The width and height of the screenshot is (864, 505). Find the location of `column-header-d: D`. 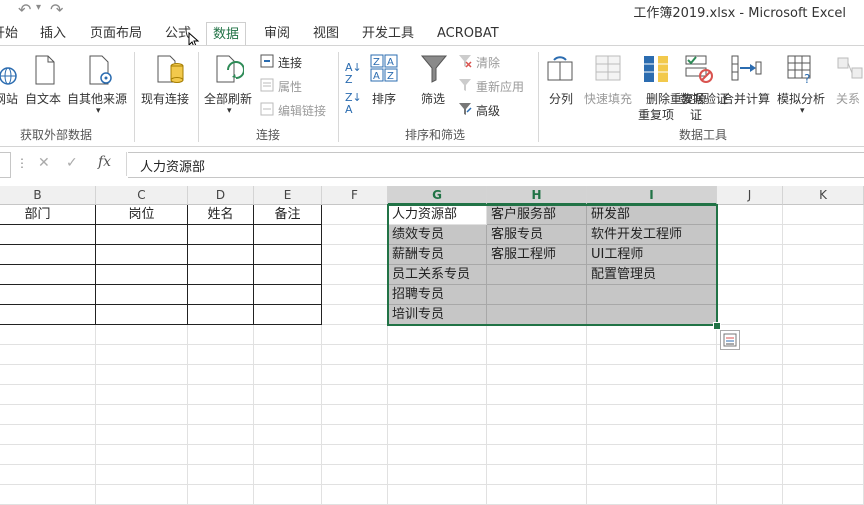

column-header-d: D is located at coordinates (221, 195).